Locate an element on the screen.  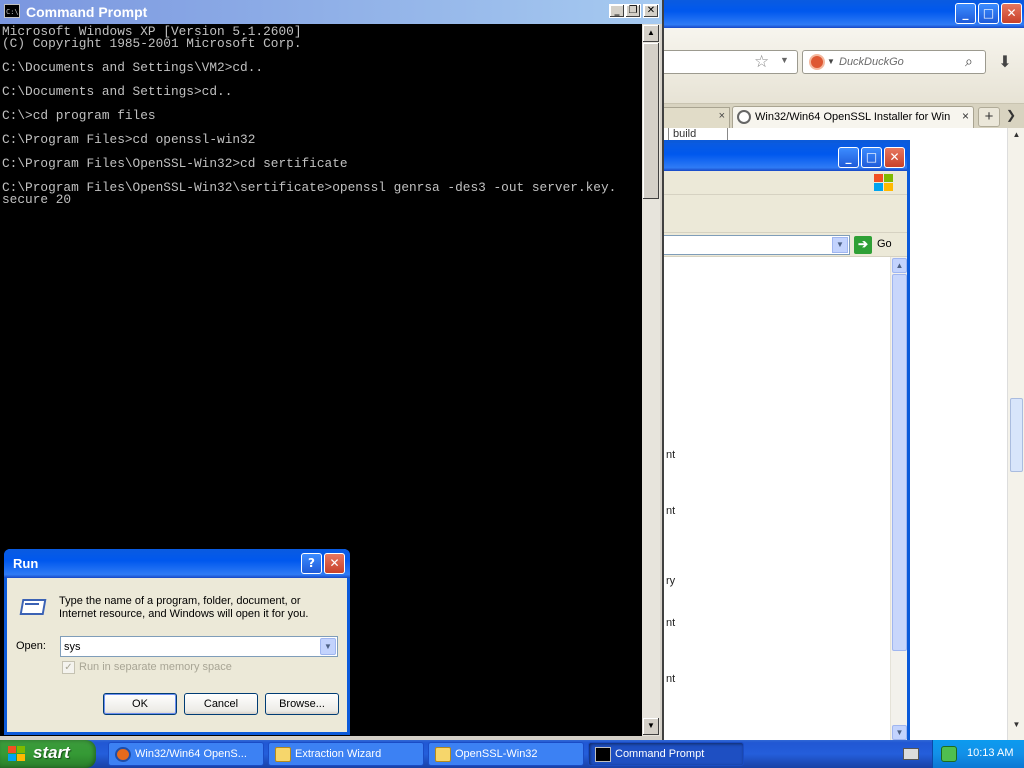
separate-memory-label: Run in separate memory space is located at coordinates (155, 667).